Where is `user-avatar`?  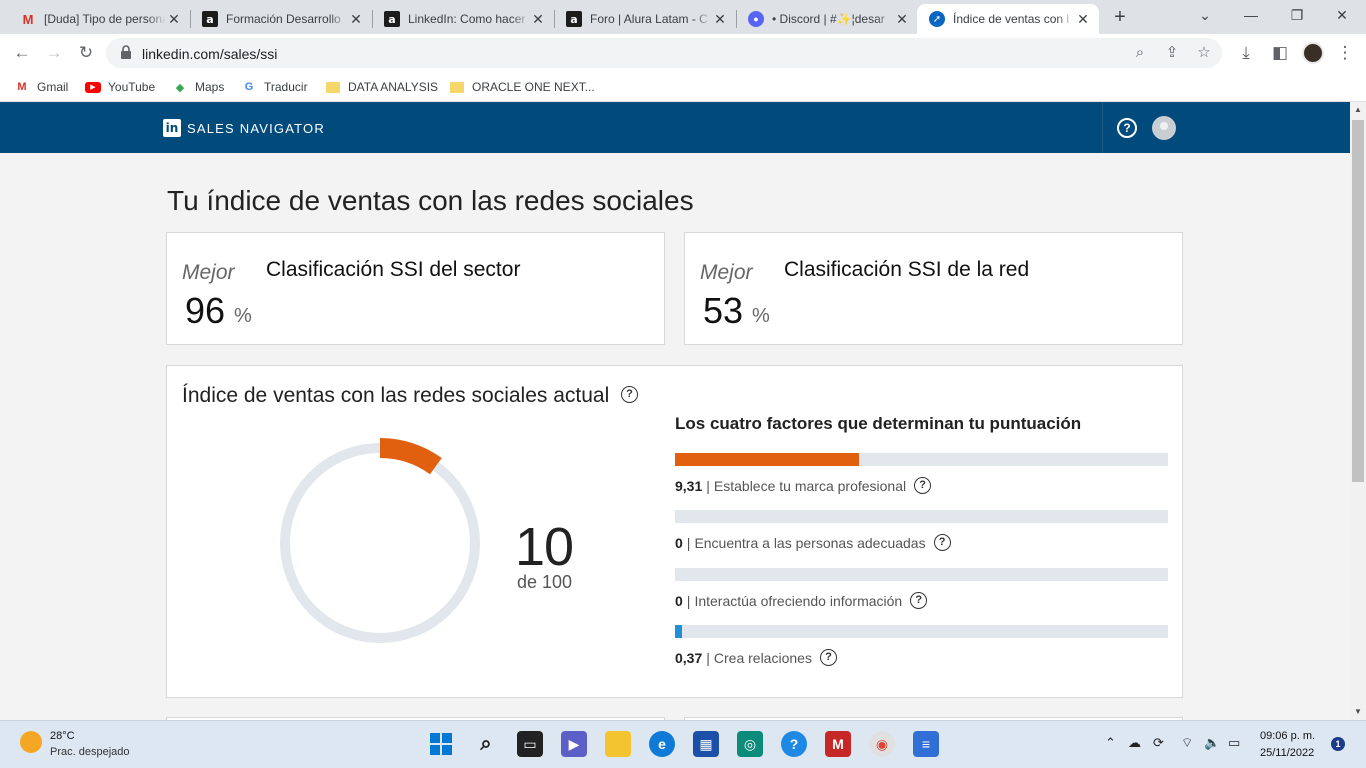
user-avatar is located at coordinates (1164, 128).